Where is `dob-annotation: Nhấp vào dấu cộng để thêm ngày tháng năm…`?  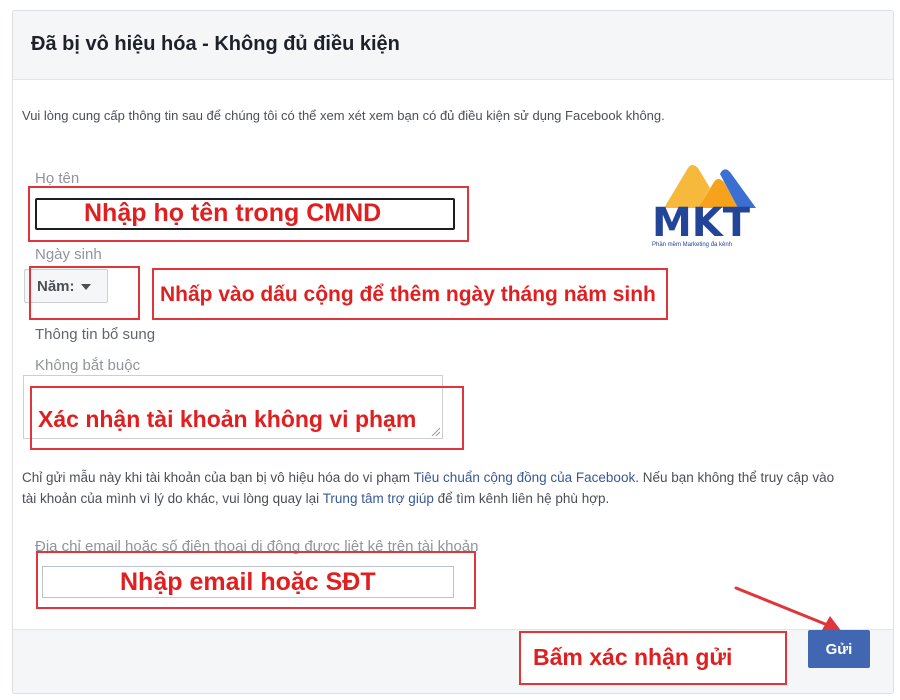 dob-annotation: Nhấp vào dấu cộng để thêm ngày tháng năm… is located at coordinates (408, 294).